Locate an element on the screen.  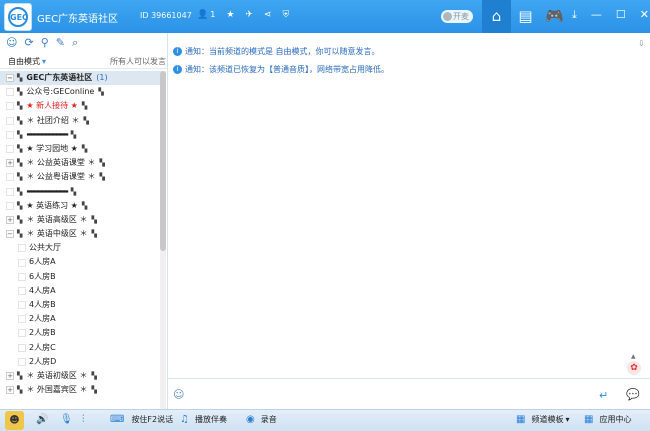
mode-select: 自由模式 ▾ is located at coordinates (27, 61).